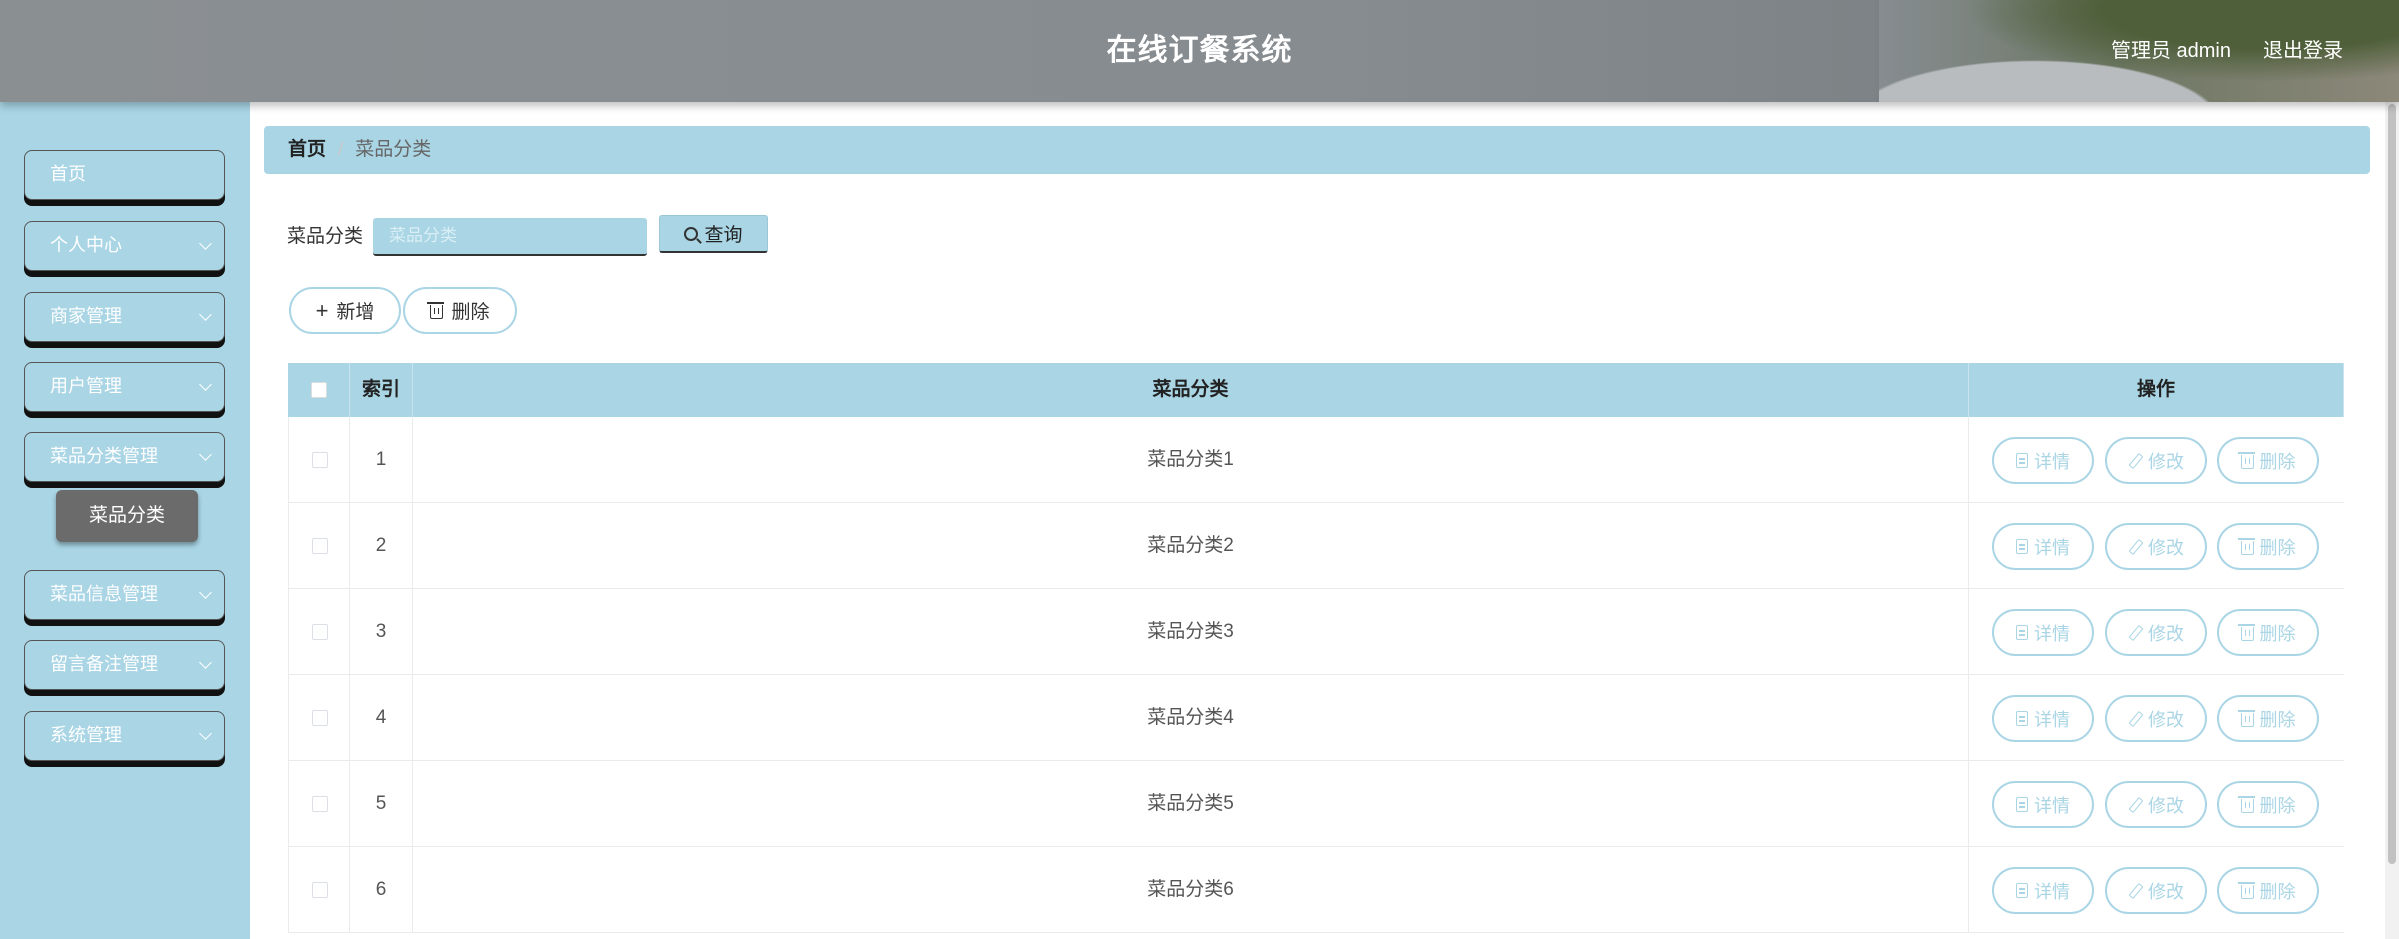  What do you see at coordinates (1191, 804) in the screenshot?
I see `row-category-name: 菜品分类5` at bounding box center [1191, 804].